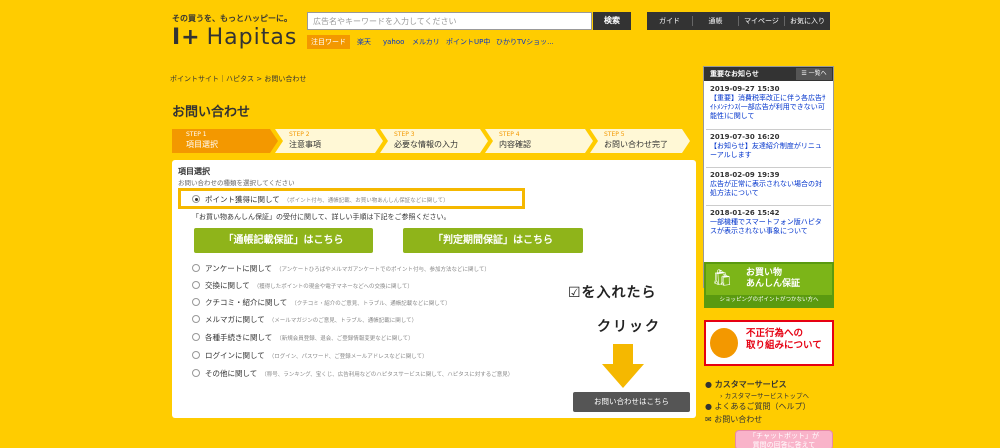 Image resolution: width=1000 pixels, height=448 pixels. I want to click on breadcrumb-current: お問い合わせ, so click(285, 79).